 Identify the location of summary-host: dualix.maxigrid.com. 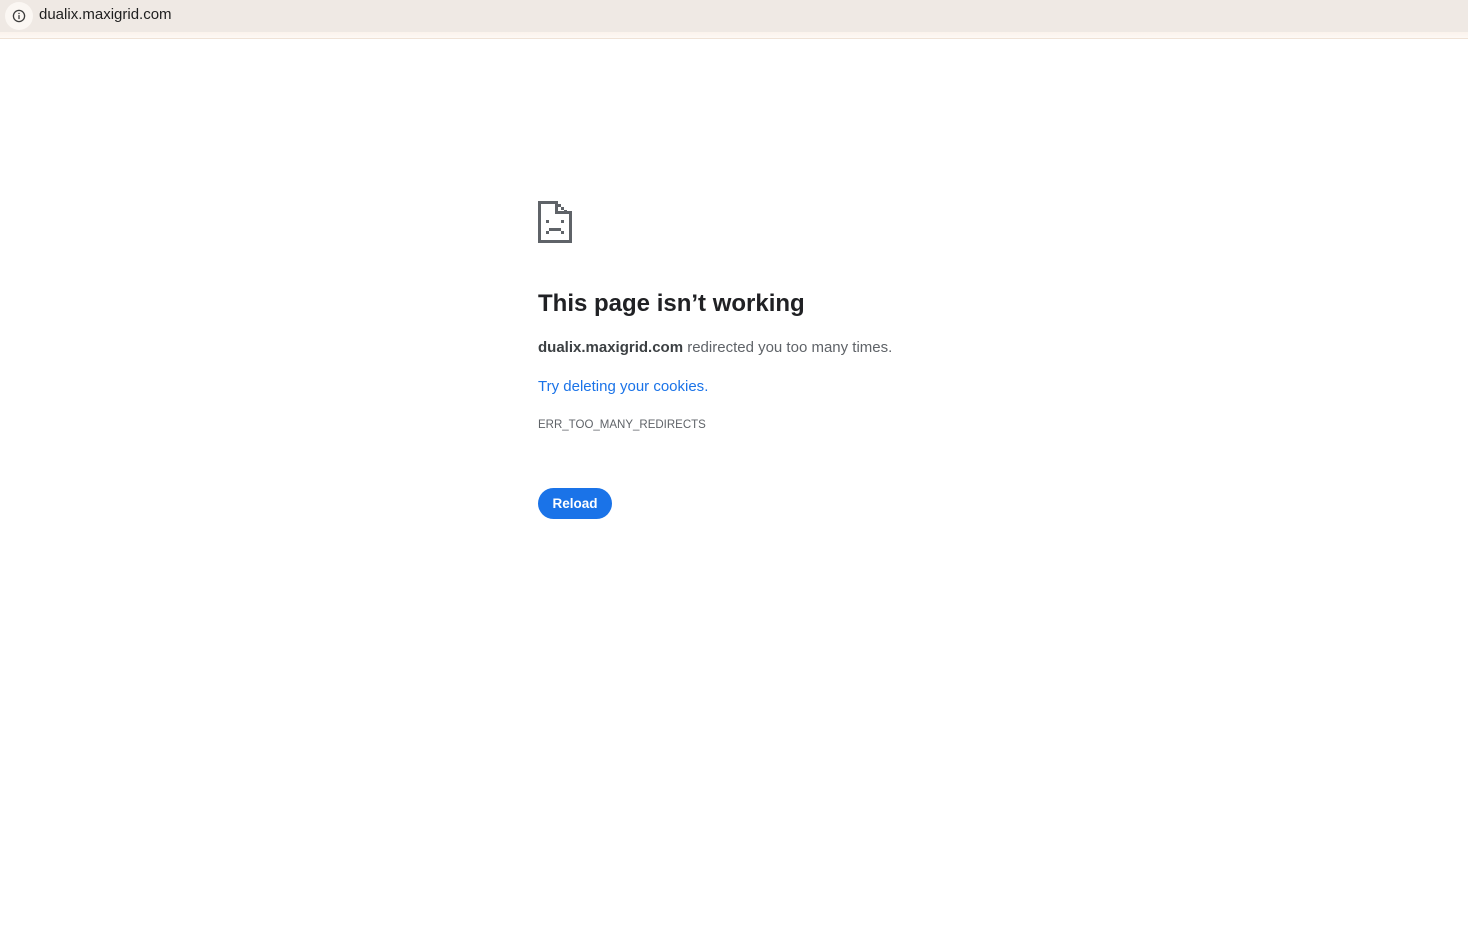
(611, 347).